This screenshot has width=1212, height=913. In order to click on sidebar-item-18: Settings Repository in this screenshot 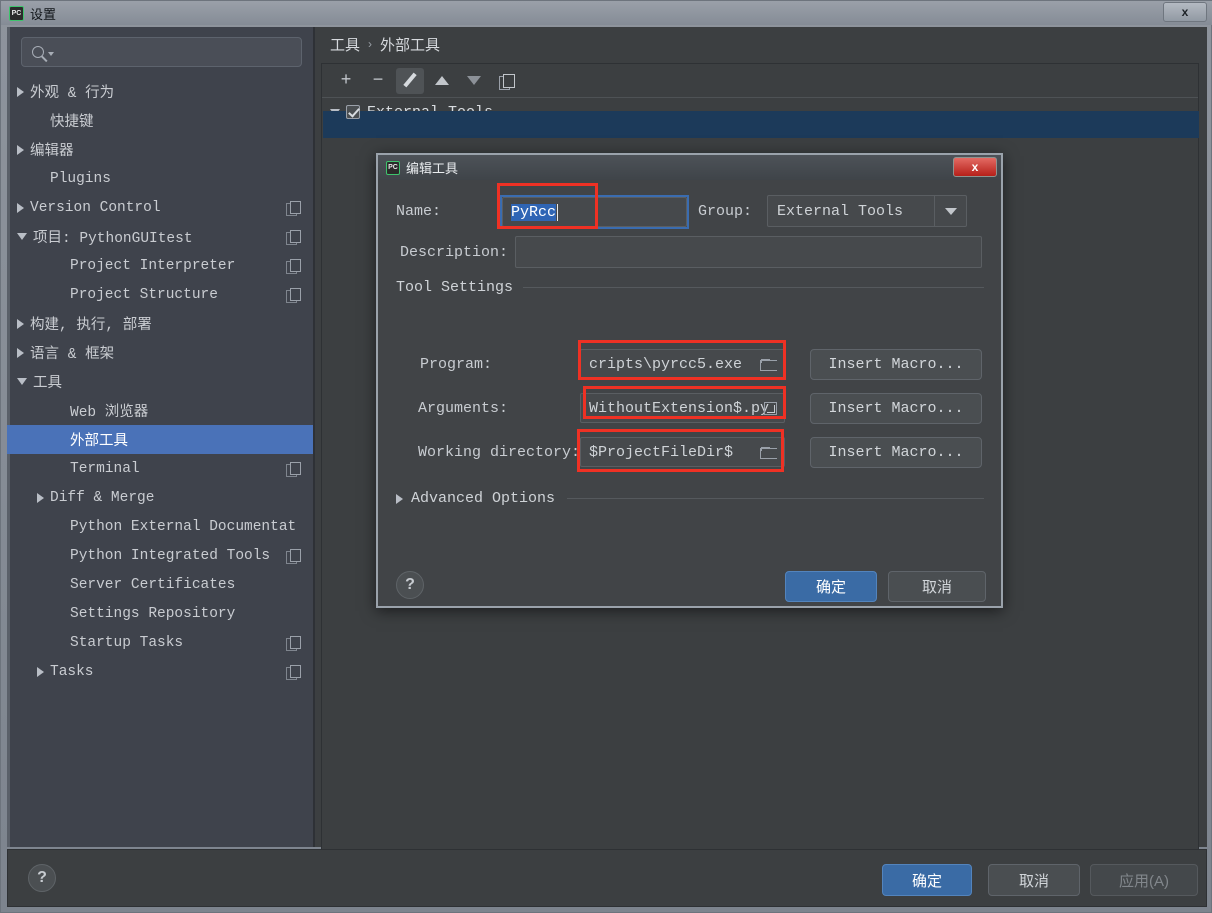, I will do `click(160, 613)`.